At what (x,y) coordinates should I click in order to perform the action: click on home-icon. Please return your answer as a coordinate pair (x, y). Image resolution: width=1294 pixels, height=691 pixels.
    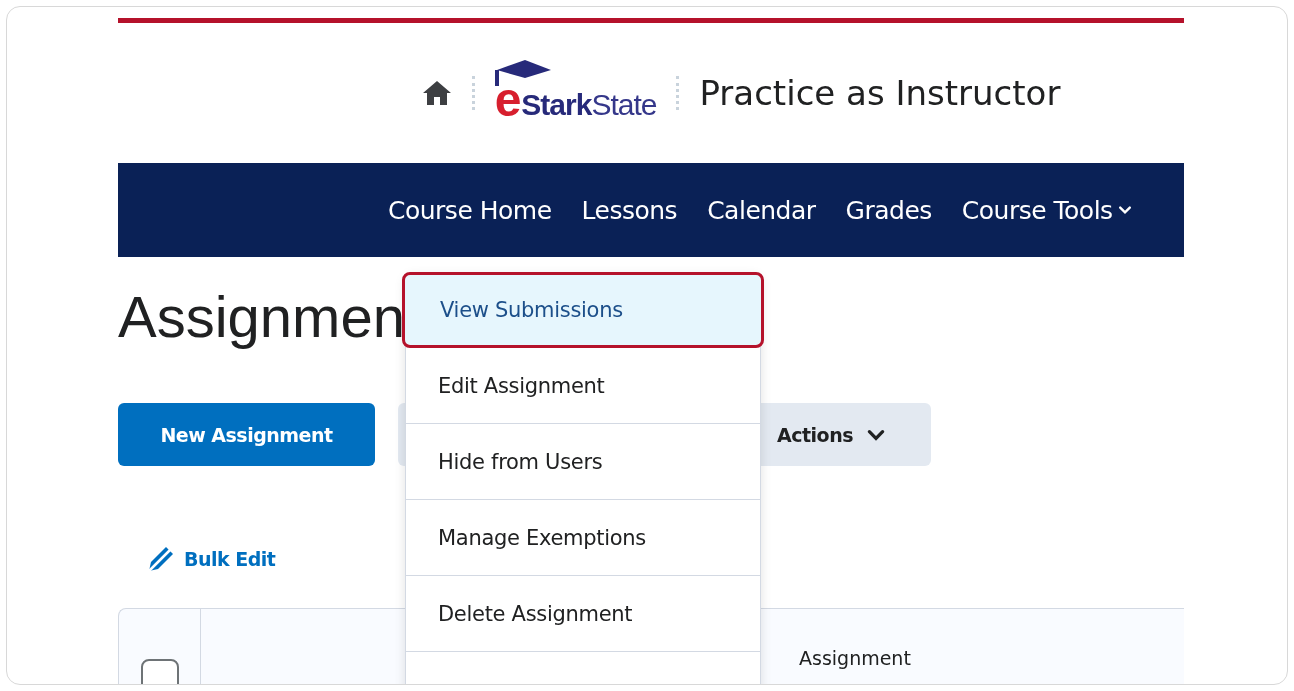
    Looking at the image, I should click on (436, 93).